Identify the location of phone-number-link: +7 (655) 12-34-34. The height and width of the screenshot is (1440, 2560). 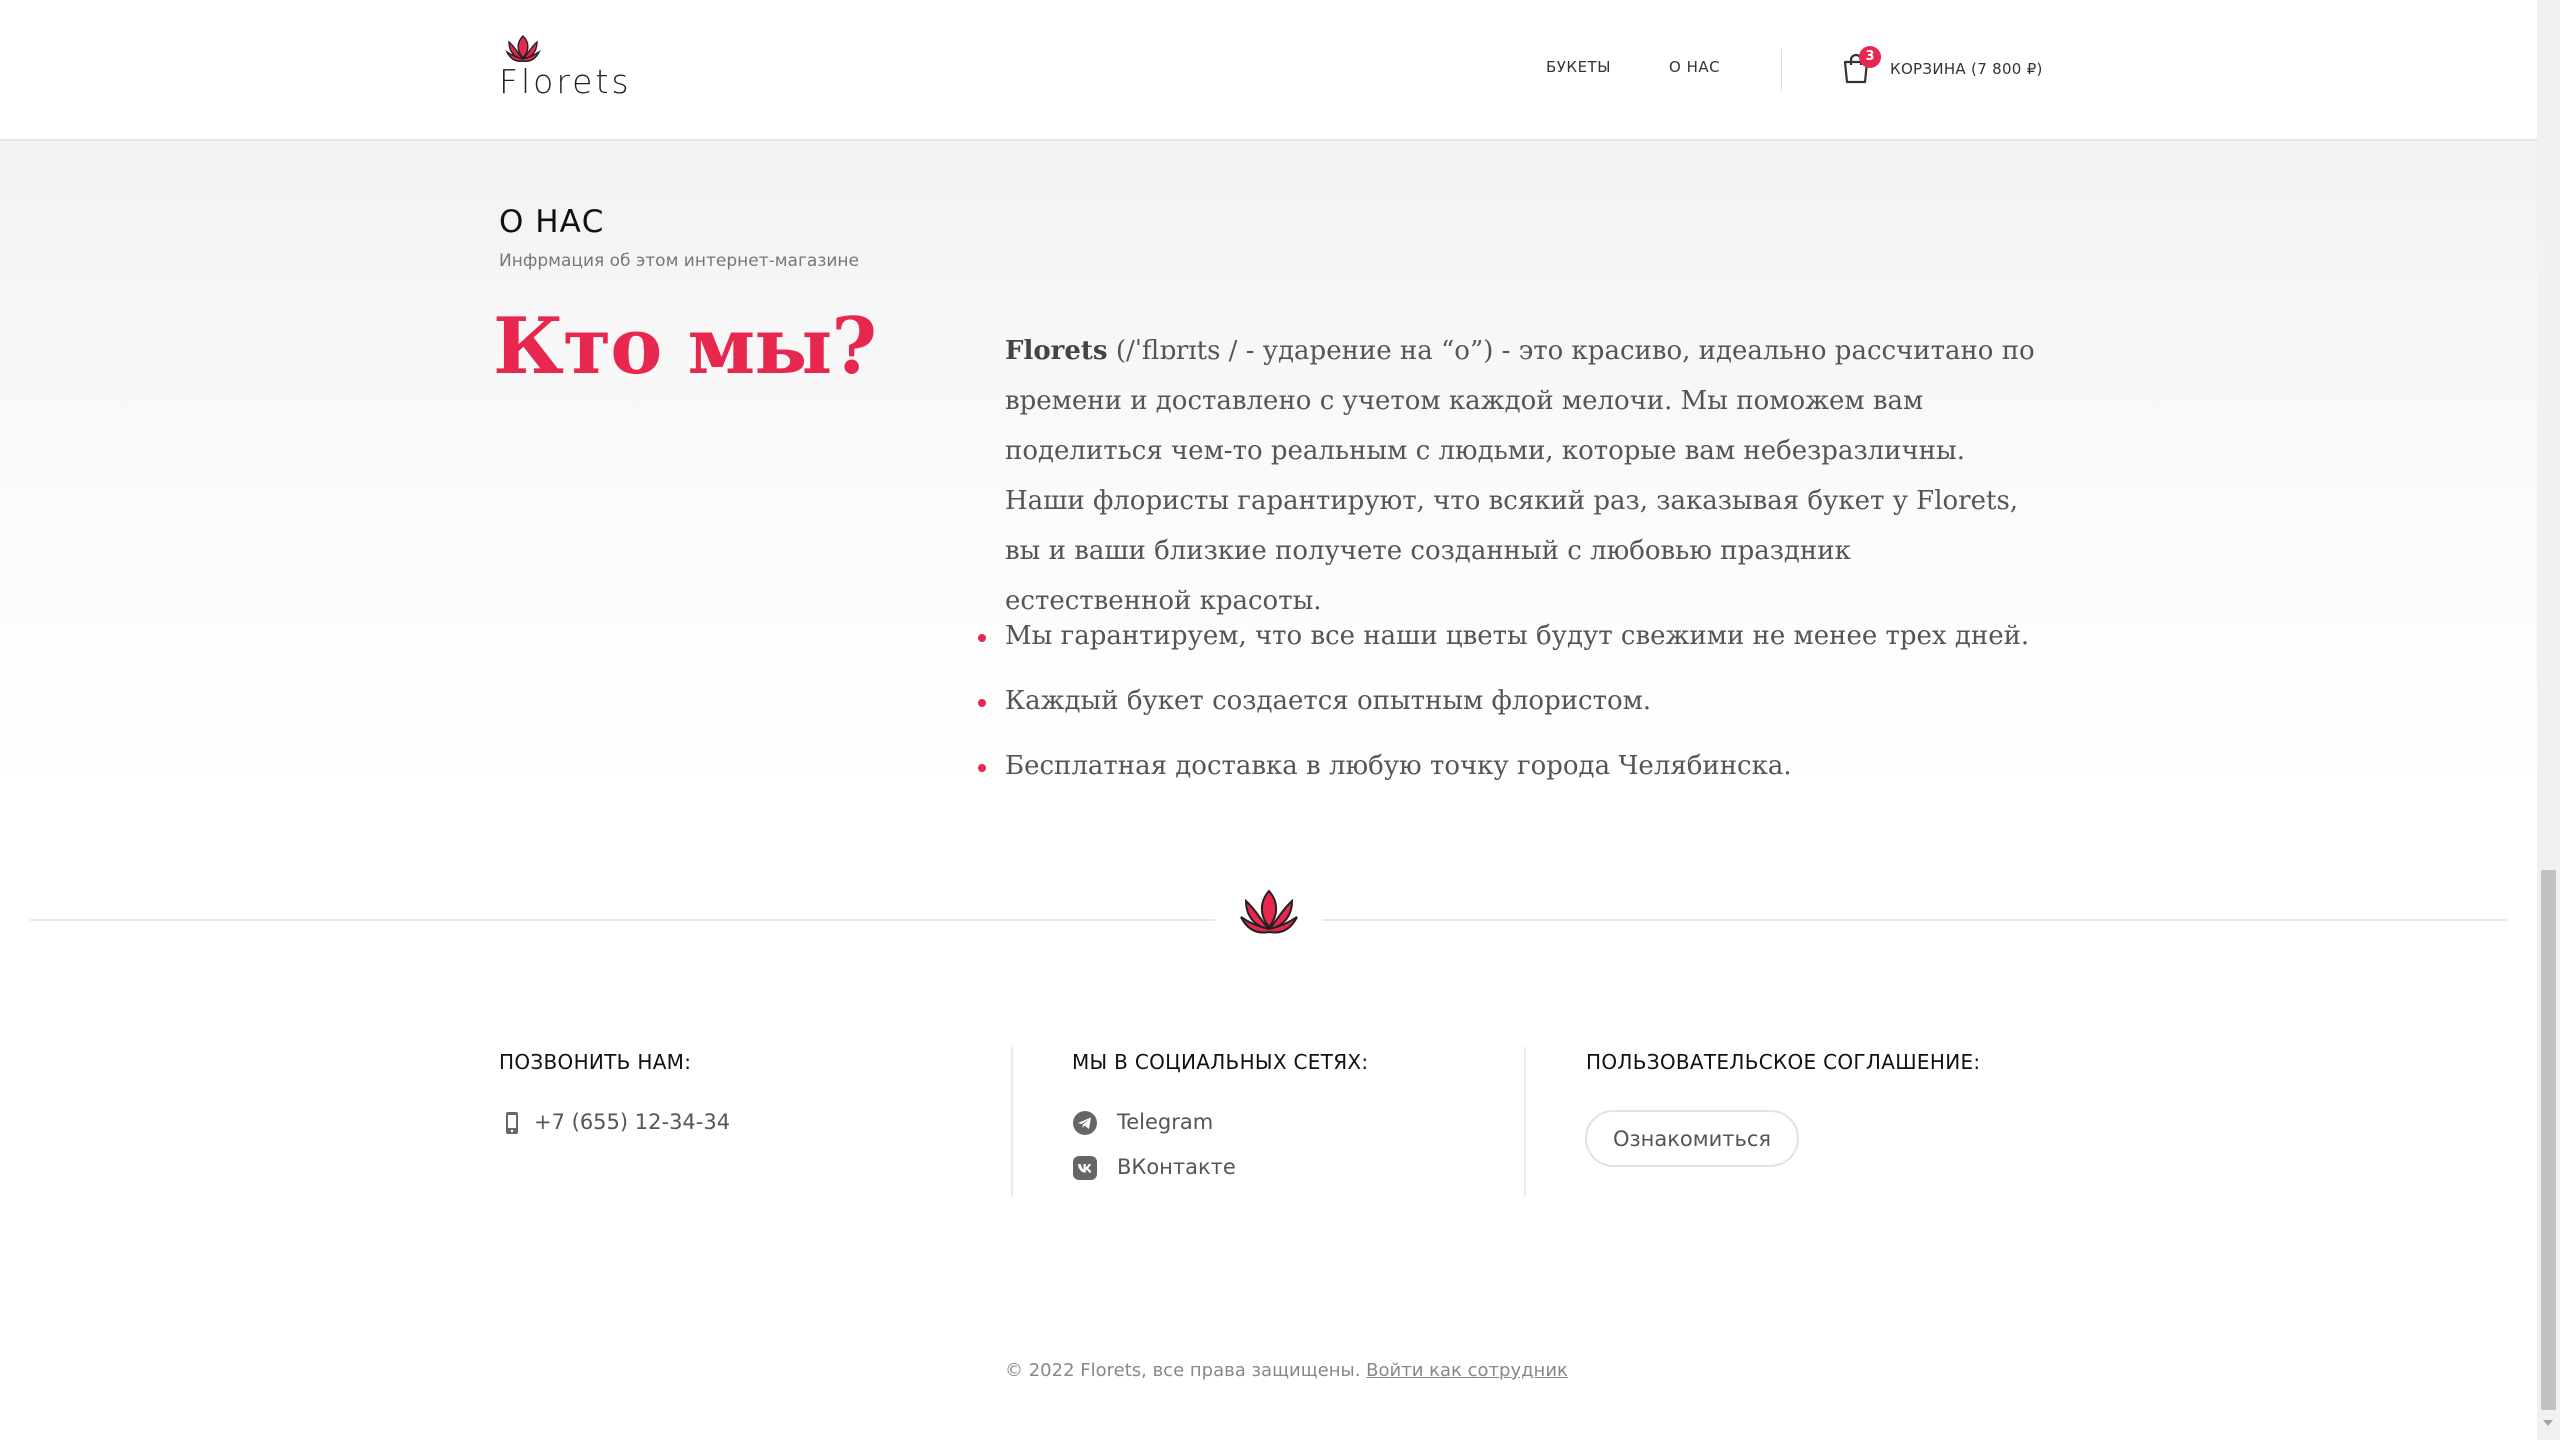
(632, 1122).